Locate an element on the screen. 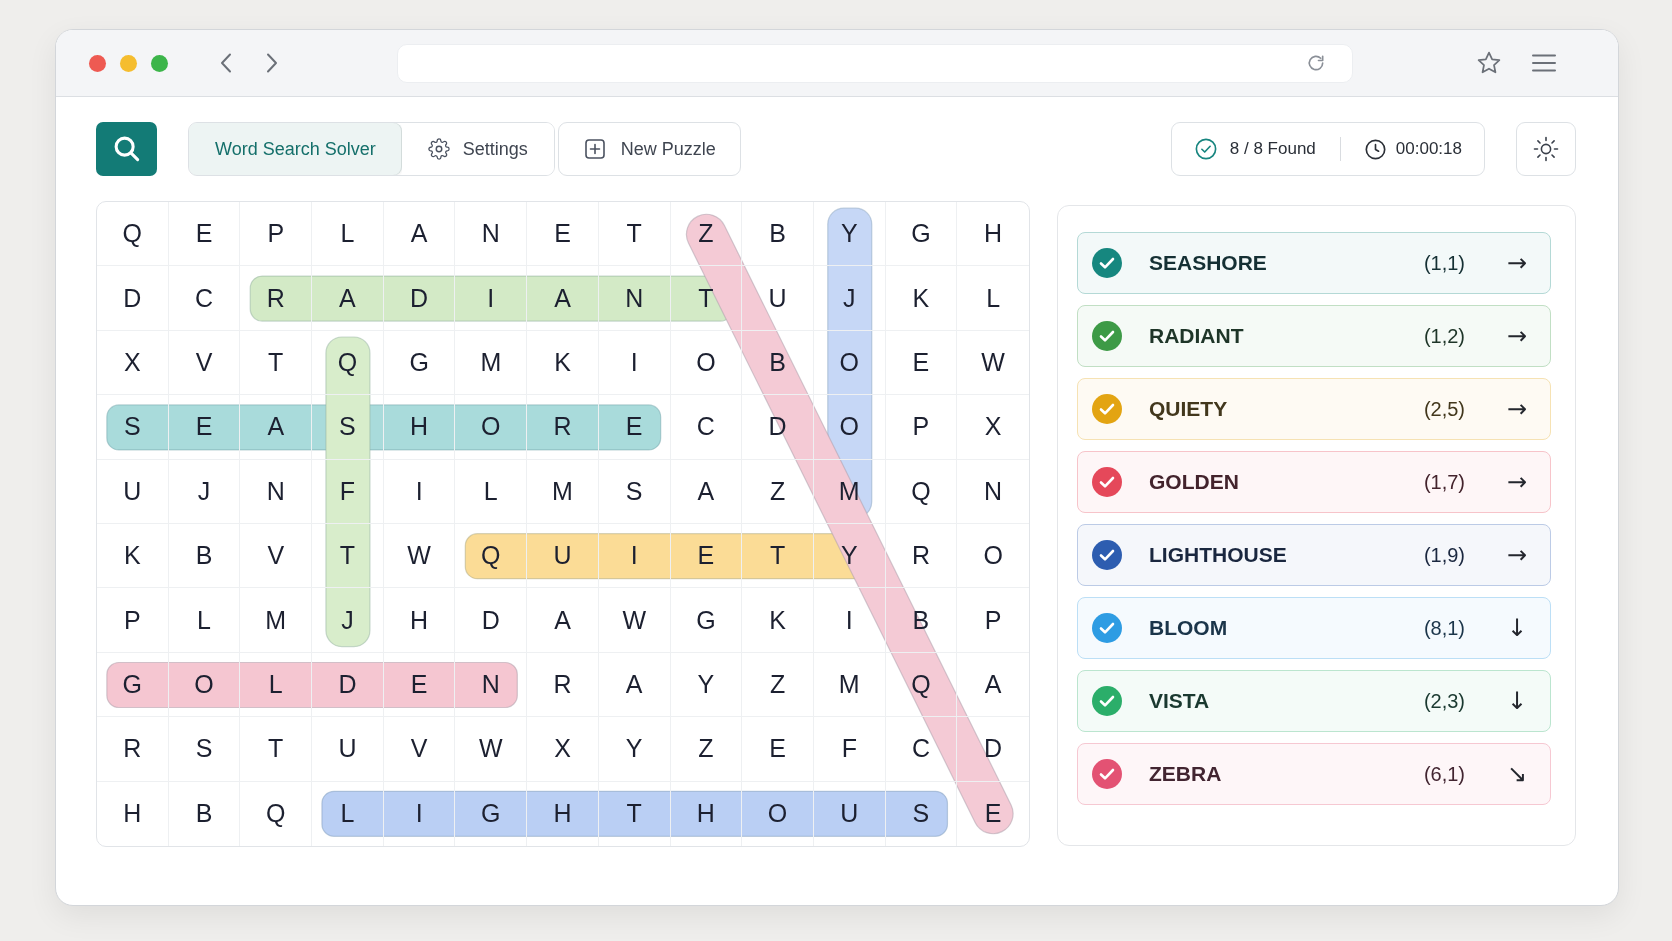 This screenshot has width=1672, height=941. word-label: ZEBRA is located at coordinates (1186, 774).